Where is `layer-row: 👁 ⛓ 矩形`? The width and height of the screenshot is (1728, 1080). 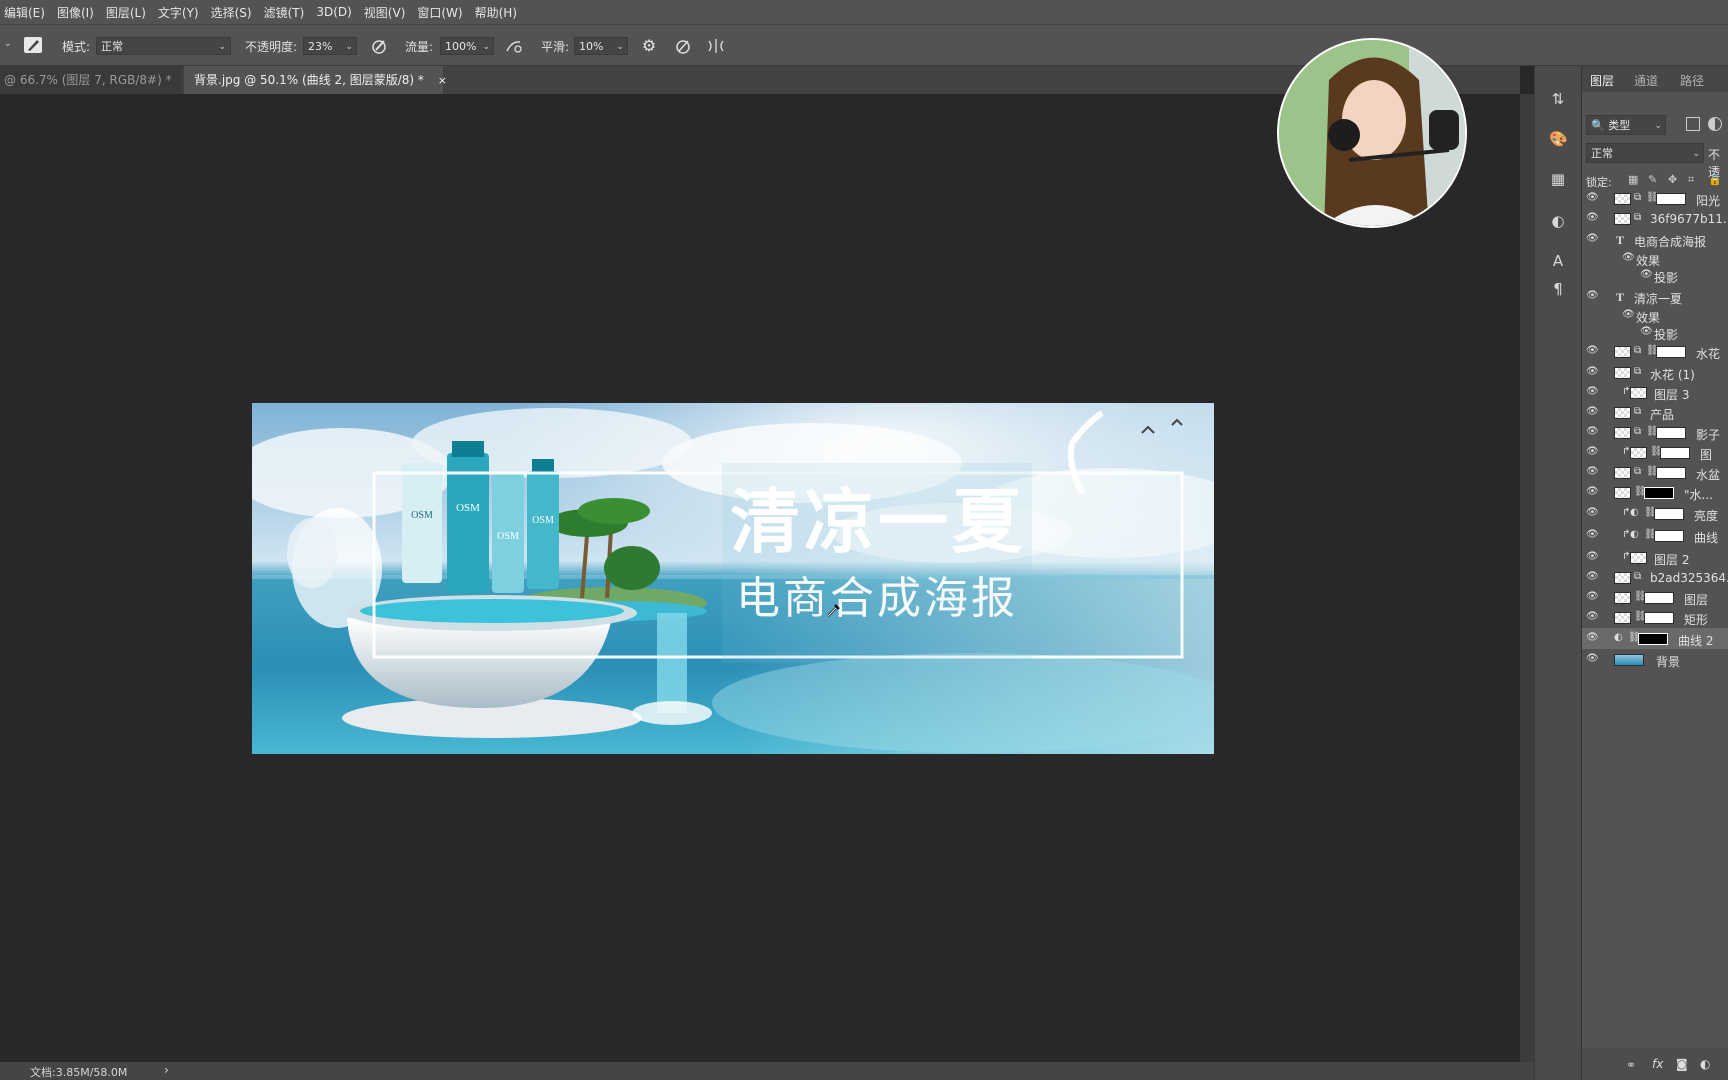
layer-row: 👁 ⛓ 矩形 is located at coordinates (1655, 617).